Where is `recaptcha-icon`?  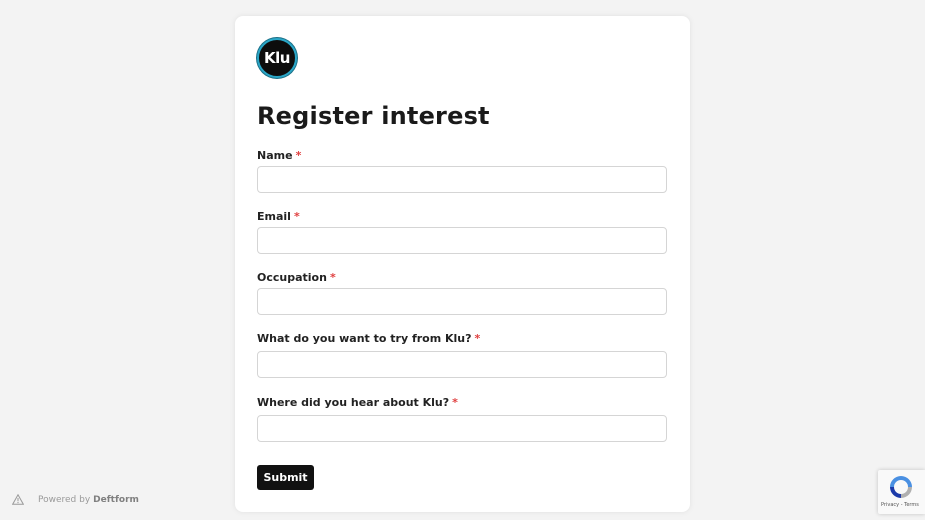 recaptcha-icon is located at coordinates (901, 487).